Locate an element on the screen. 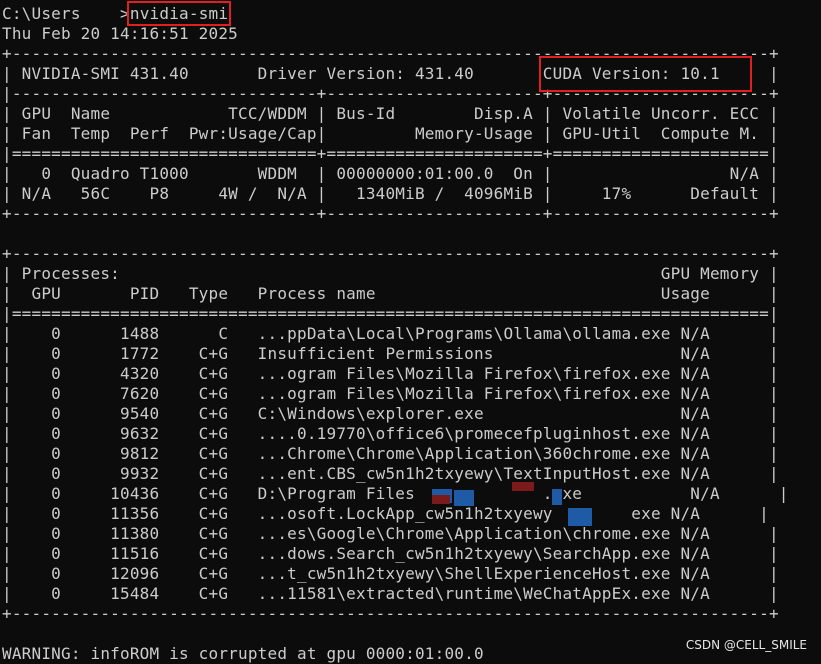  command-text: nvidia-smi is located at coordinates (179, 13).